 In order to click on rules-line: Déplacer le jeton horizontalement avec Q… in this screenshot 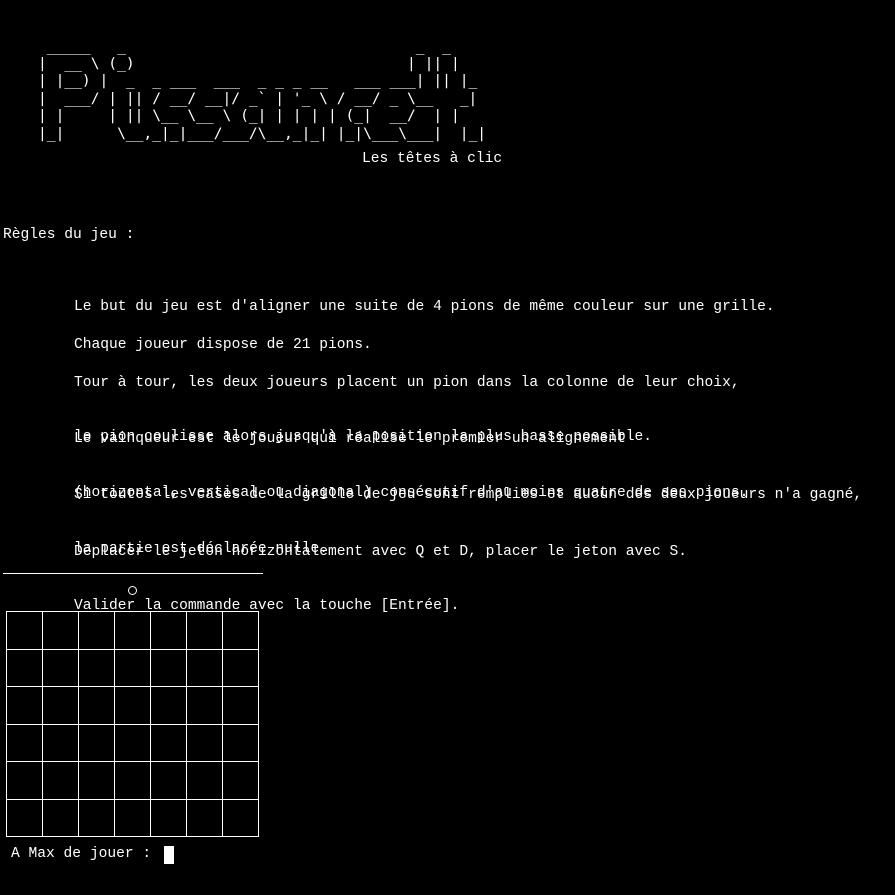, I will do `click(381, 552)`.